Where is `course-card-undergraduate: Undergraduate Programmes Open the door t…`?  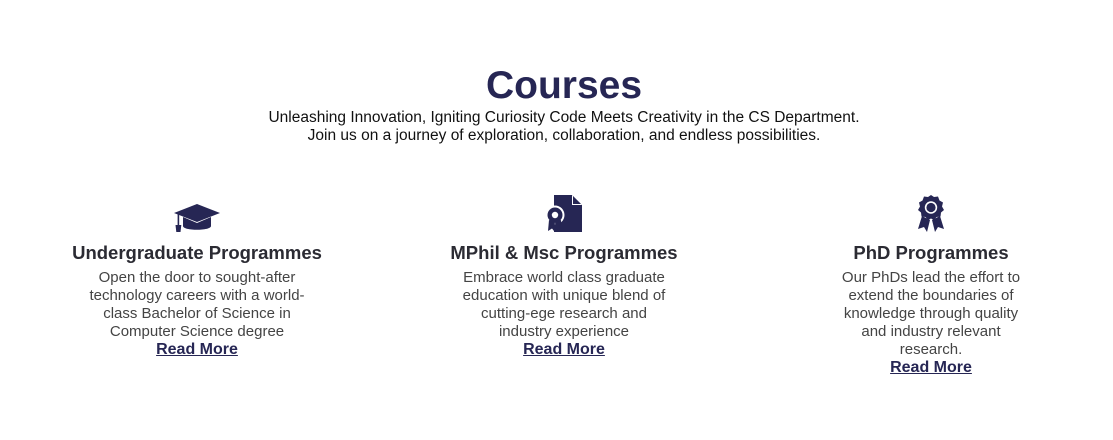 course-card-undergraduate: Undergraduate Programmes Open the door t… is located at coordinates (197, 274).